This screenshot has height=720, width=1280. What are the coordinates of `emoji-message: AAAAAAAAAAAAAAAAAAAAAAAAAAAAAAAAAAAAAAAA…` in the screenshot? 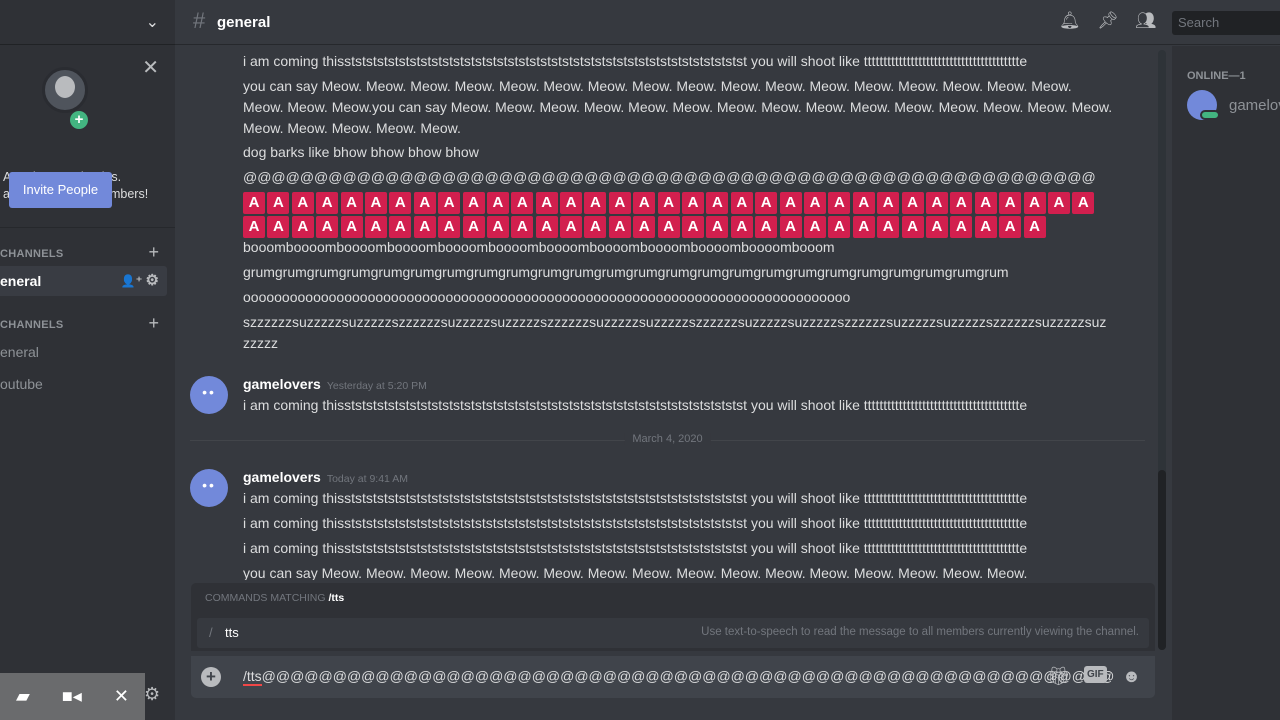 It's located at (678, 215).